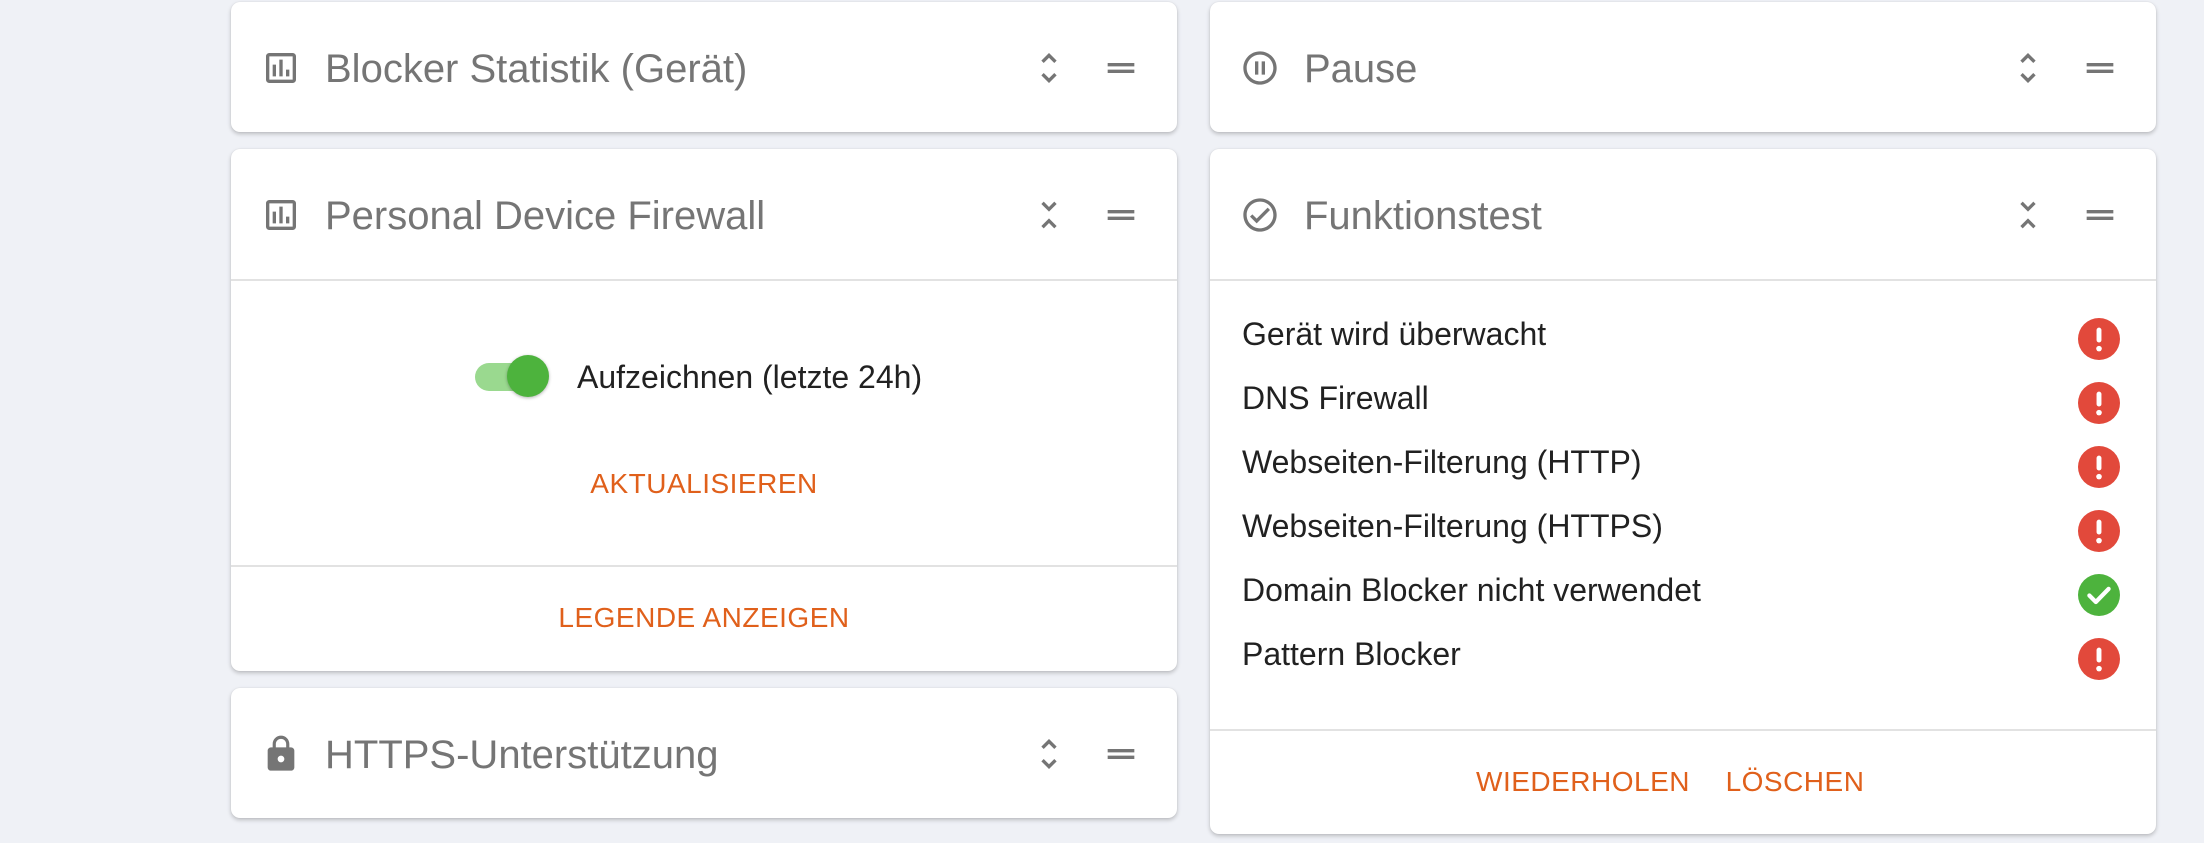 The height and width of the screenshot is (843, 2204). What do you see at coordinates (1260, 215) in the screenshot?
I see `check-circle-icon` at bounding box center [1260, 215].